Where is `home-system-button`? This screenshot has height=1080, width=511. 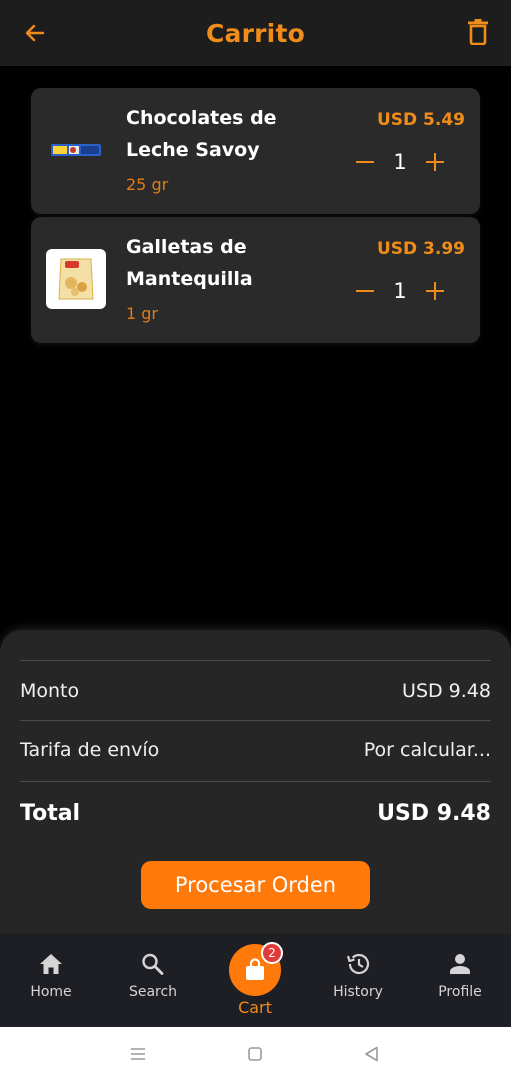
home-system-button is located at coordinates (255, 1054).